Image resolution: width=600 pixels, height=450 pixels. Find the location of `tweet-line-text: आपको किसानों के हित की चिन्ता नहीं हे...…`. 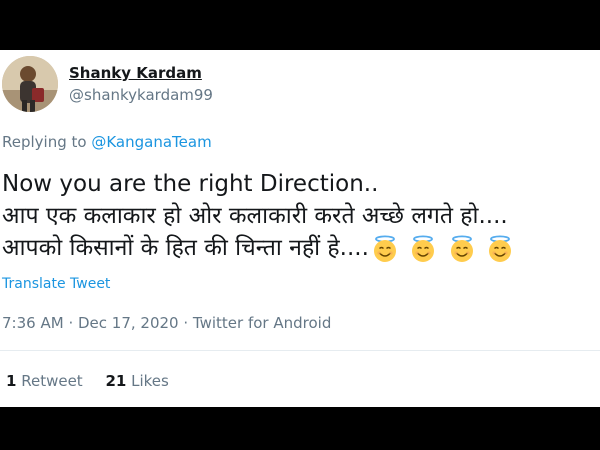

tweet-line-text: आपको किसानों के हित की चिन्ता नहीं हे...… is located at coordinates (185, 248).